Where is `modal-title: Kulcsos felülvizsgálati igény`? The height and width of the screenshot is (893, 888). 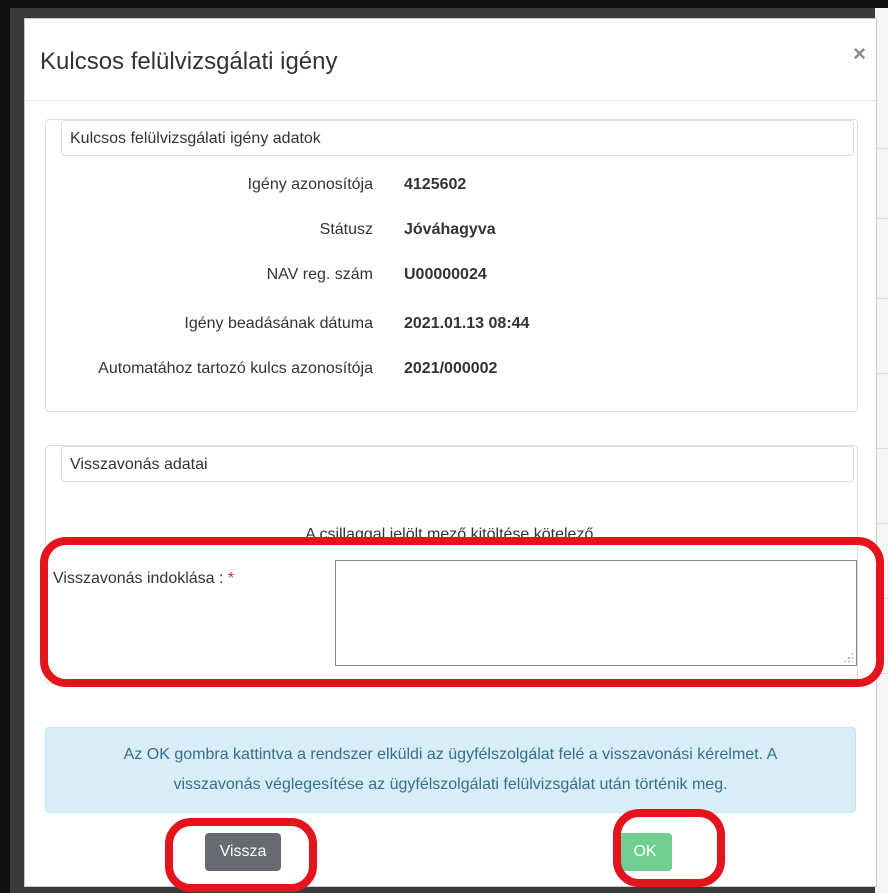
modal-title: Kulcsos felülvizsgálati igény is located at coordinates (189, 61).